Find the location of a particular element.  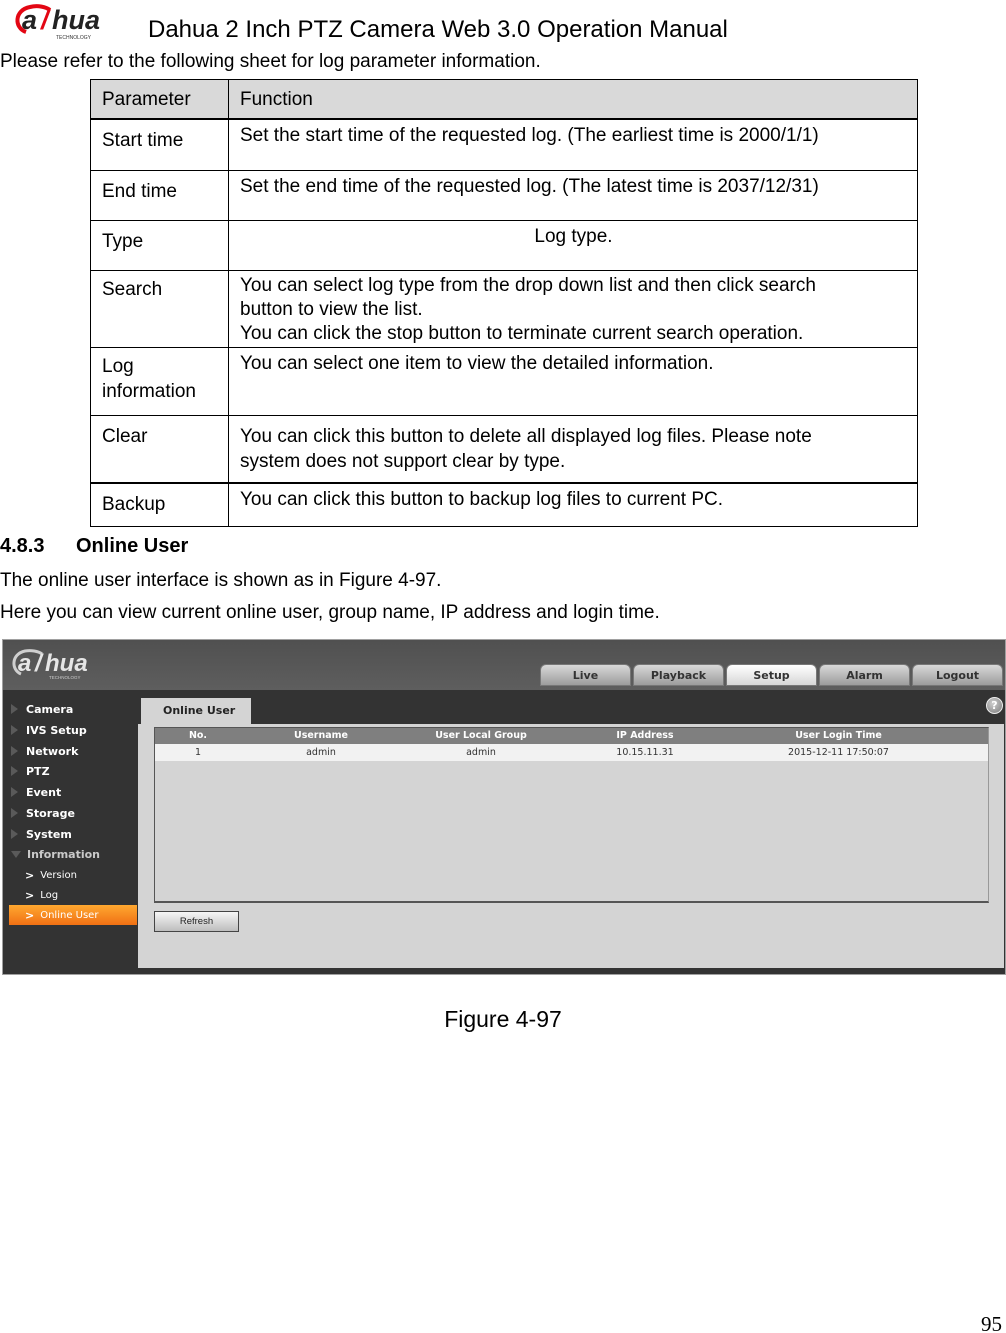

sidebar-subitem-log: > Log is located at coordinates (73, 895).